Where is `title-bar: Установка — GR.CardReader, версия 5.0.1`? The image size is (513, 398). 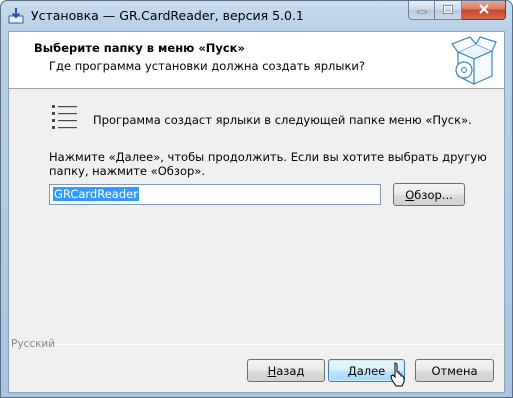 title-bar: Установка — GR.CardReader, версия 5.0.1 is located at coordinates (256, 16).